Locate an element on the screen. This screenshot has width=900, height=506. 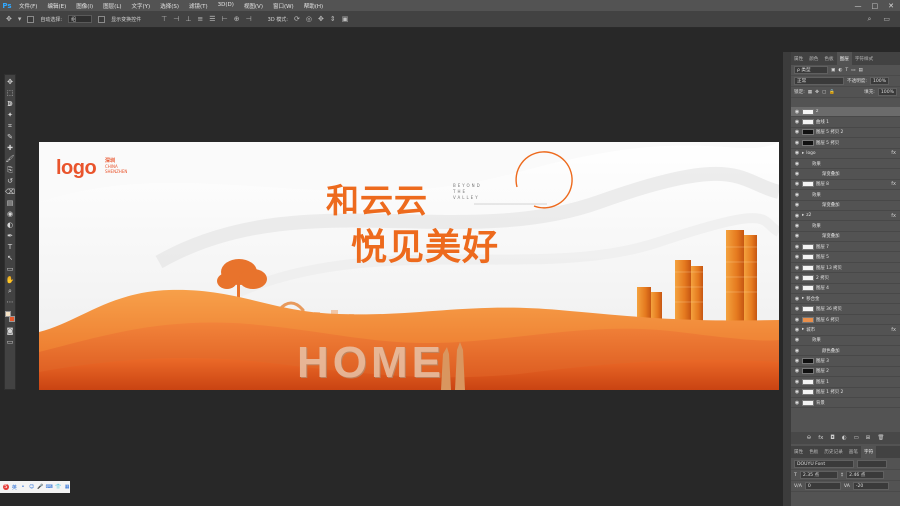
pen-tool-icon: ✒ is located at coordinates (10, 236).